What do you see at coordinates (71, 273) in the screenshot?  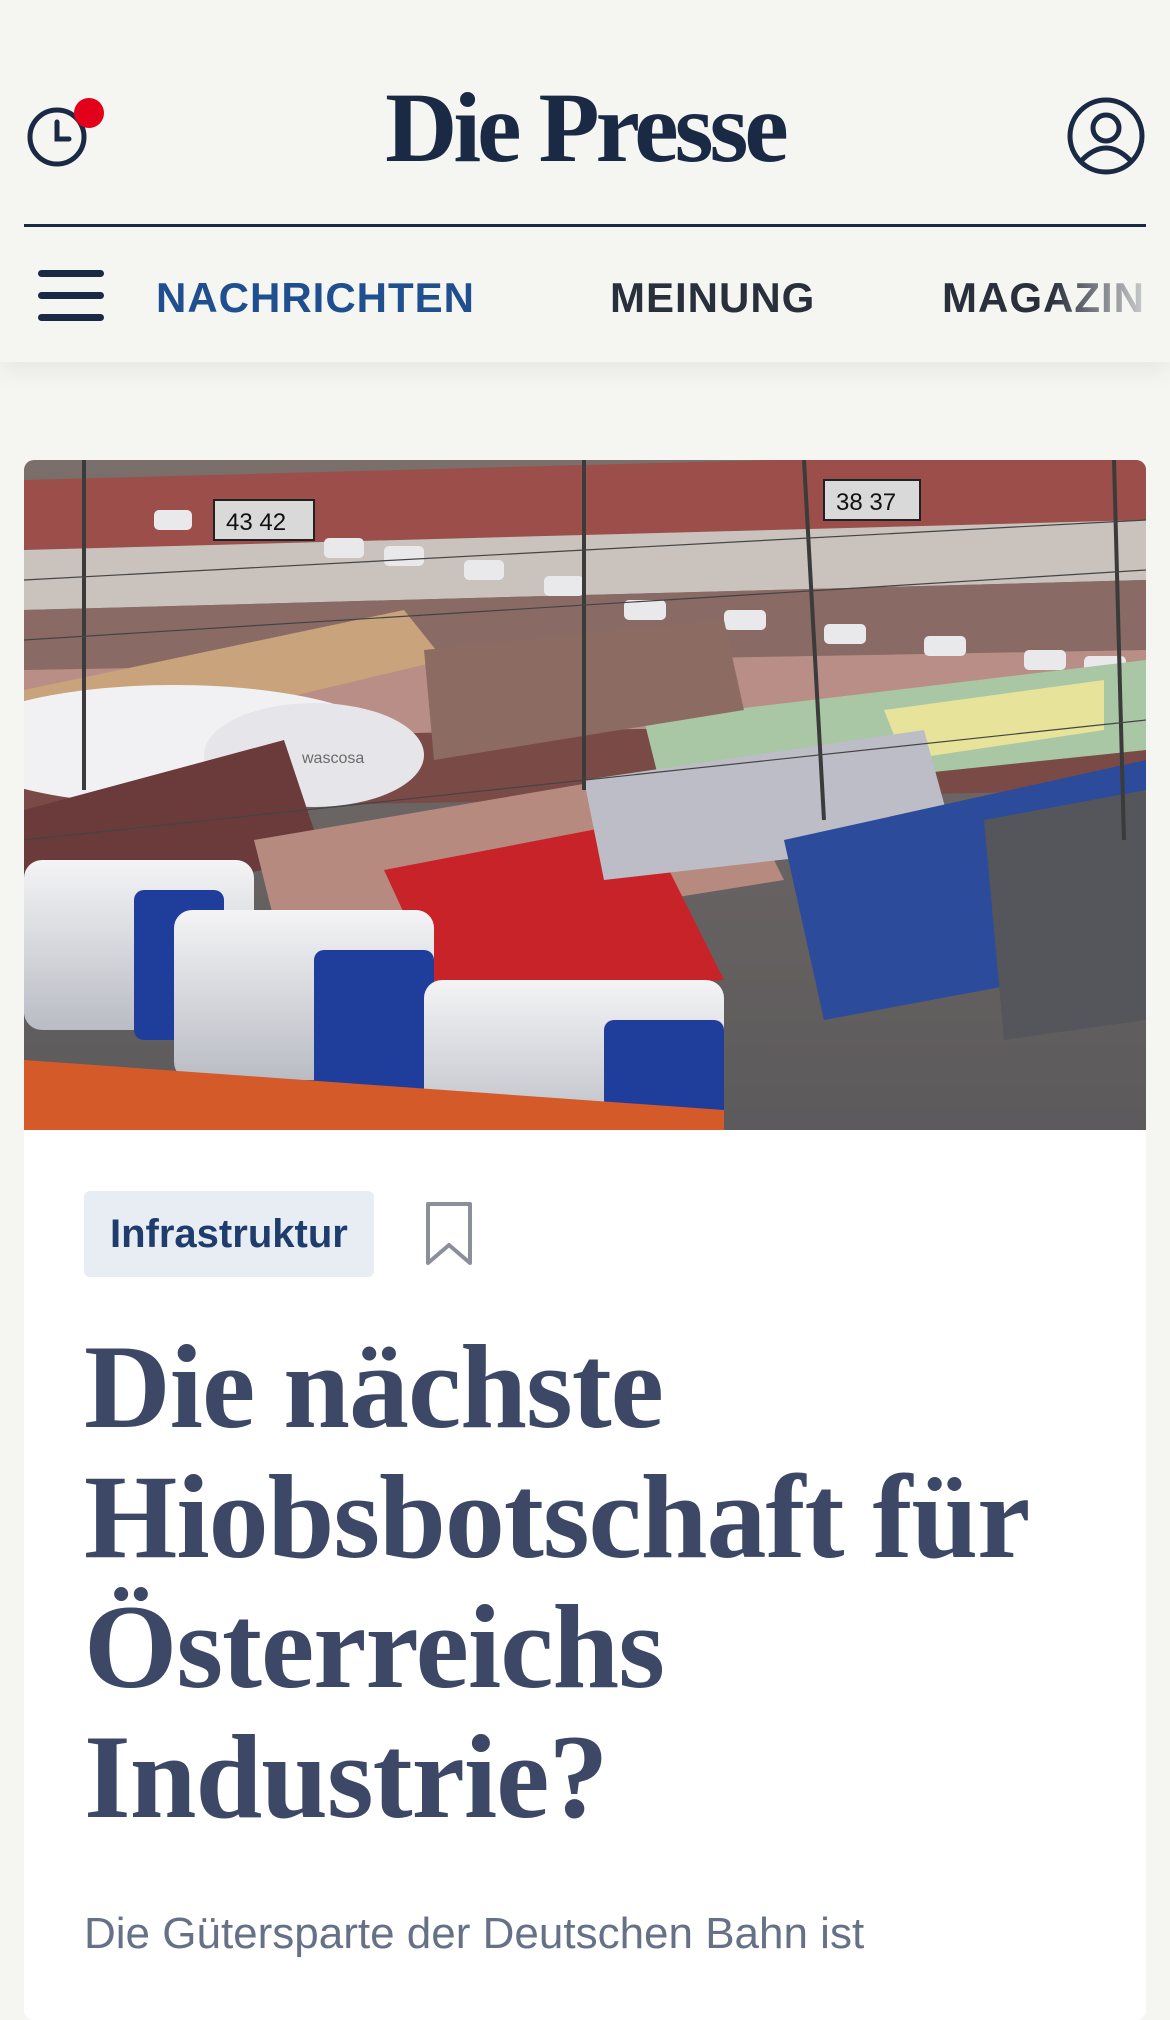 I see `hamburger-menu-icon` at bounding box center [71, 273].